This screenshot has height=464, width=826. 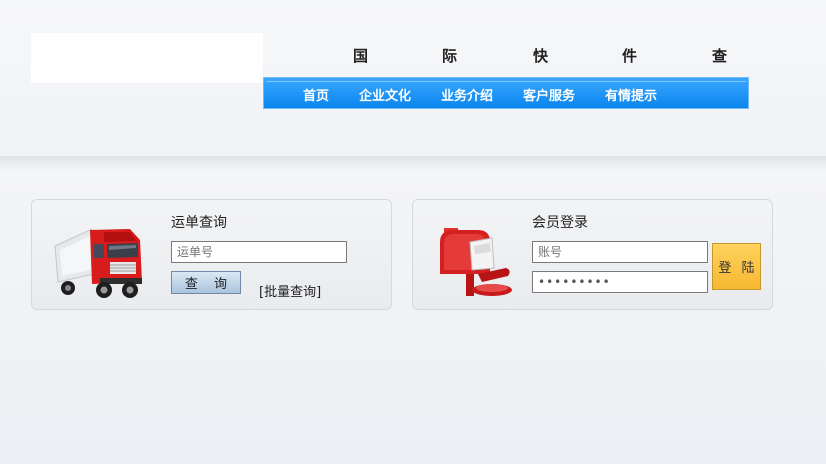 I want to click on waybill-input, so click(x=259, y=252).